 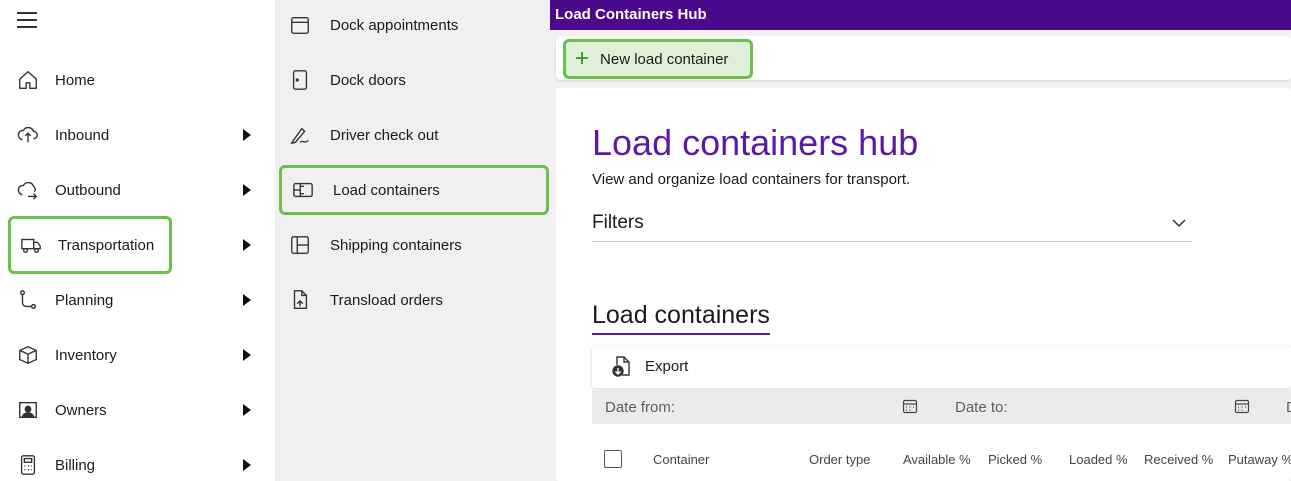 I want to click on owner-icon, so click(x=28, y=410).